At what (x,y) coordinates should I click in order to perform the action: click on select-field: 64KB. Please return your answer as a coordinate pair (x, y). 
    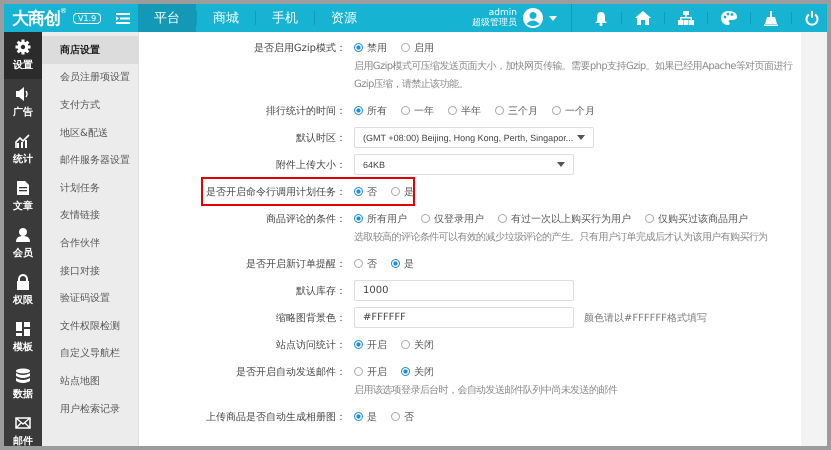
    Looking at the image, I should click on (464, 164).